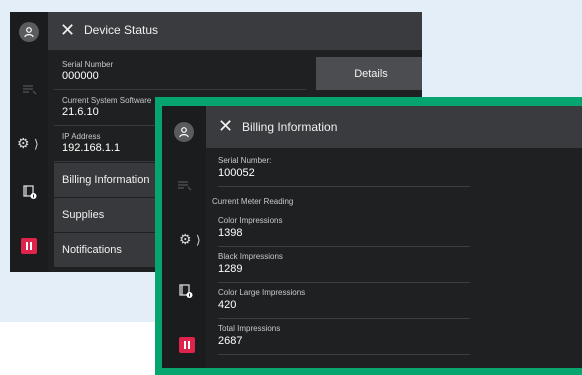  I want to click on field-label: Serial Number:, so click(245, 160).